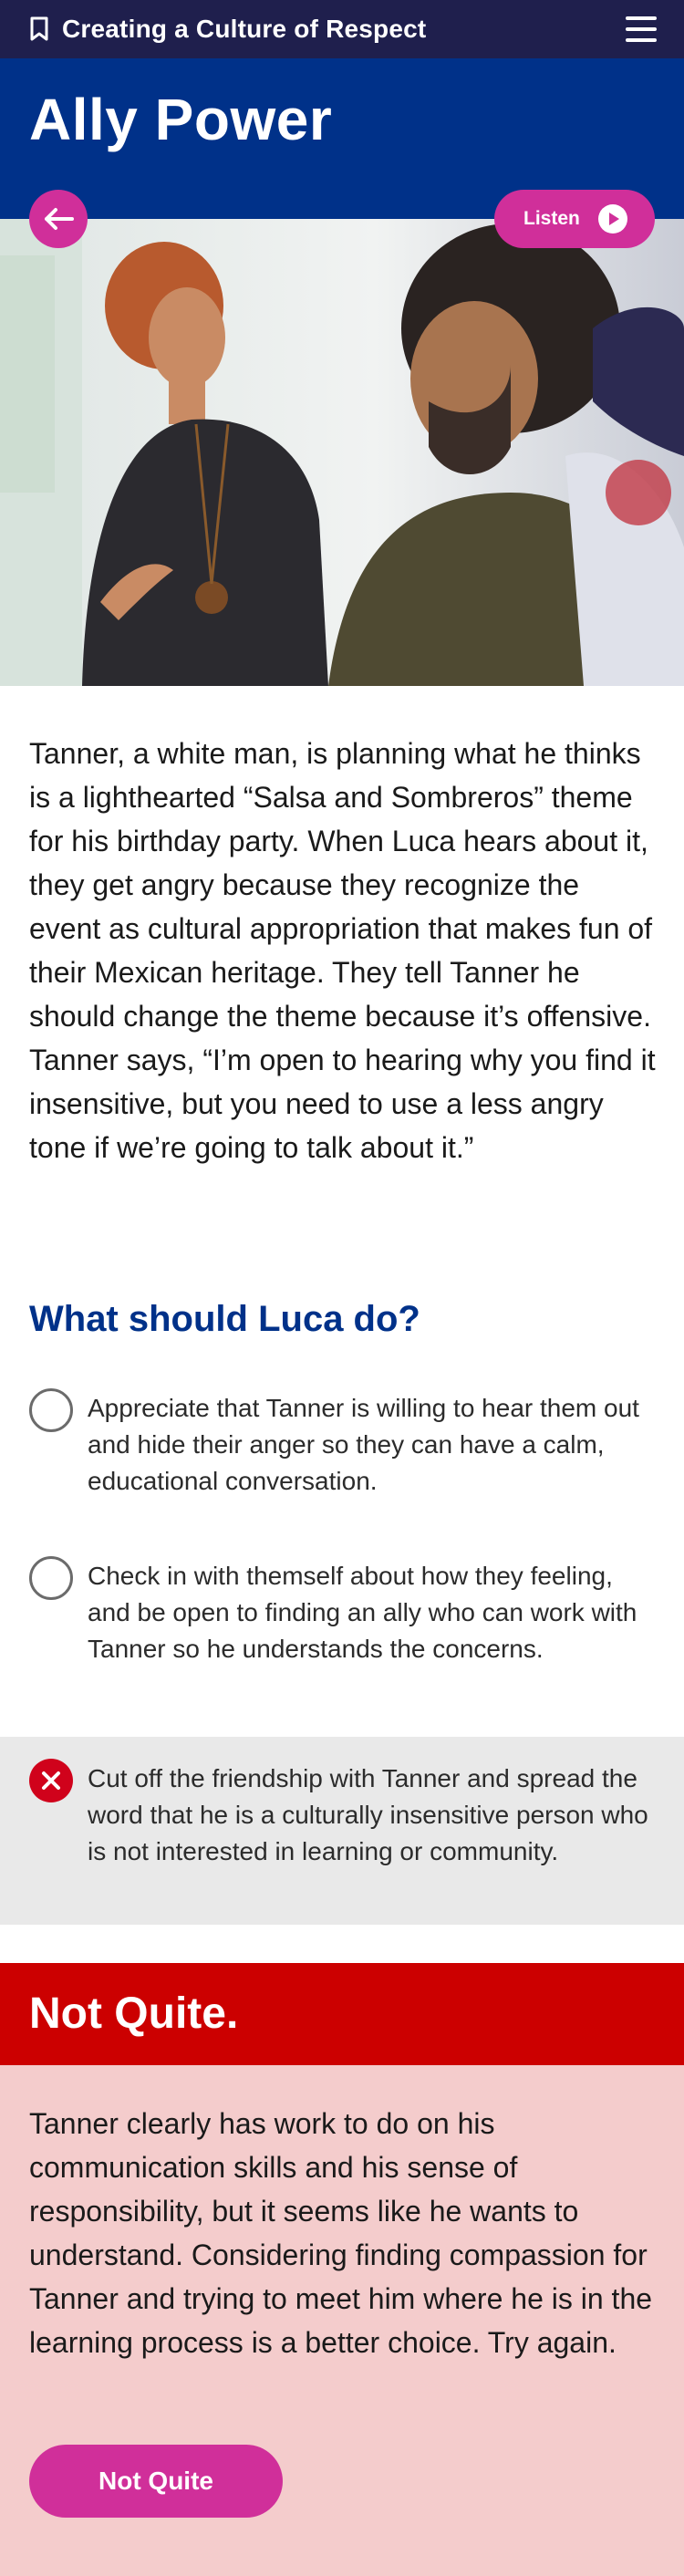 The height and width of the screenshot is (2576, 684). I want to click on top-bar: Creating a Culture of Respect, so click(342, 29).